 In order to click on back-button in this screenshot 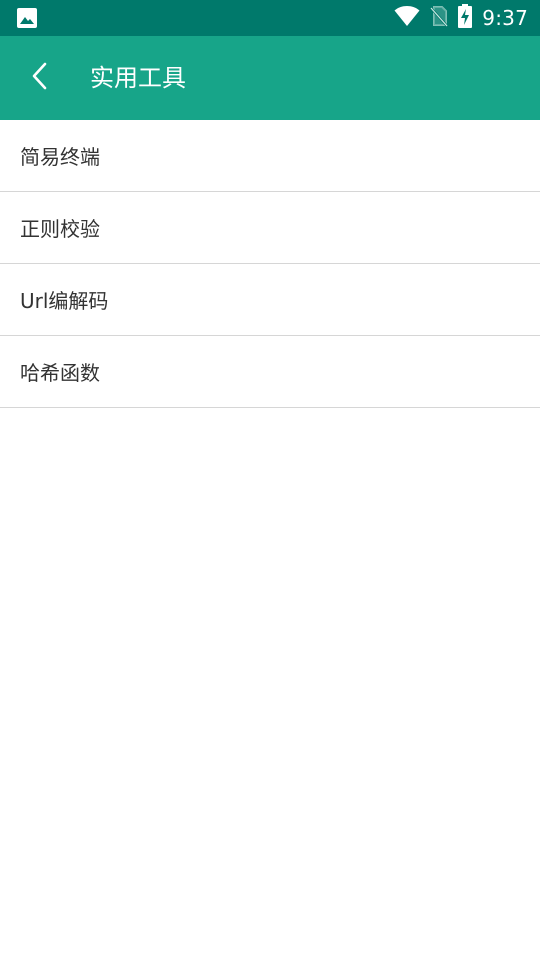, I will do `click(40, 78)`.